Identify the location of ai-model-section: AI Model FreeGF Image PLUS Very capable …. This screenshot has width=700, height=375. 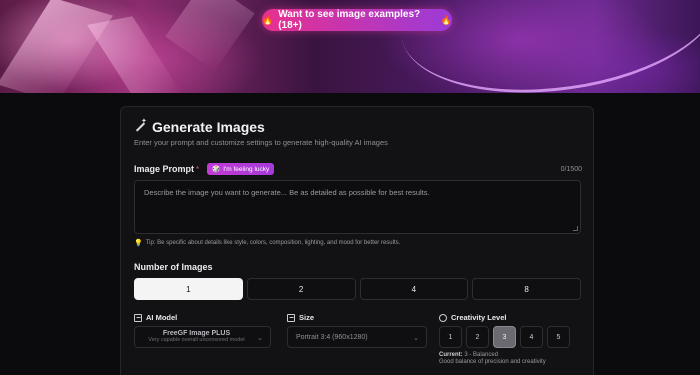
(202, 330).